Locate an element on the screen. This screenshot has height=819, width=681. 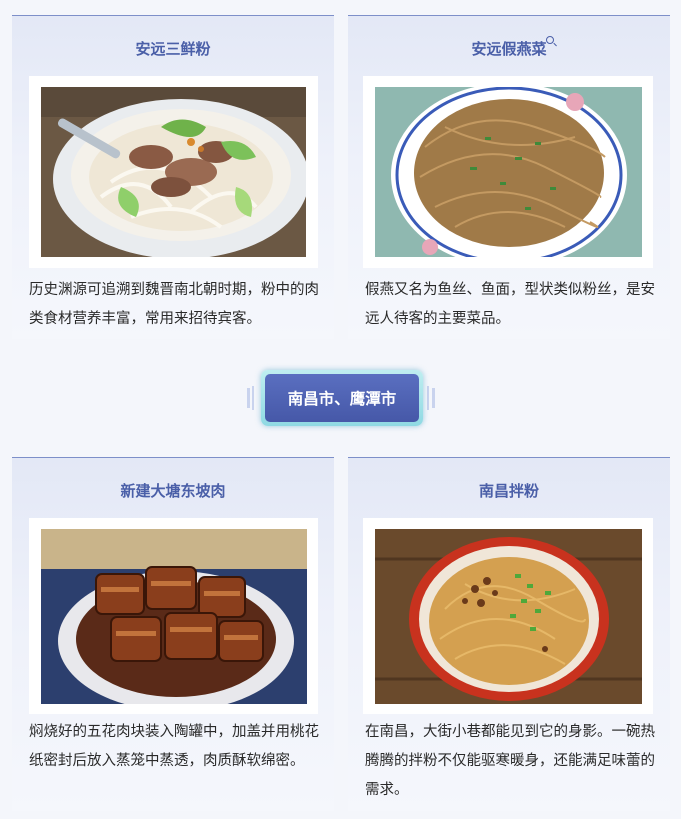
city-badge: 南昌市、鹰潭市 is located at coordinates (342, 398).